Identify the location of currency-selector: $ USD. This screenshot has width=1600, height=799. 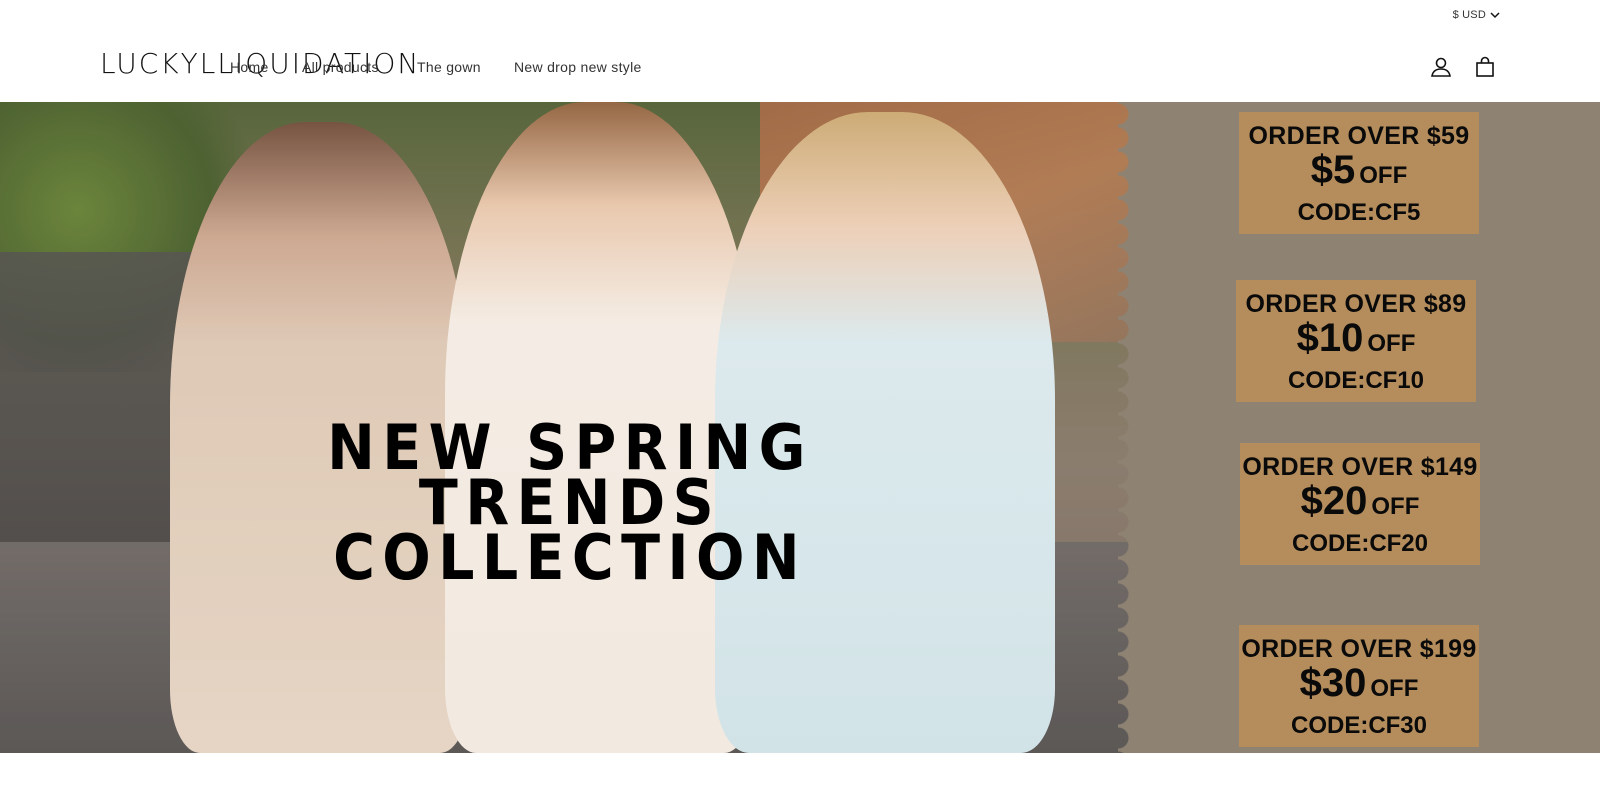
(1476, 15).